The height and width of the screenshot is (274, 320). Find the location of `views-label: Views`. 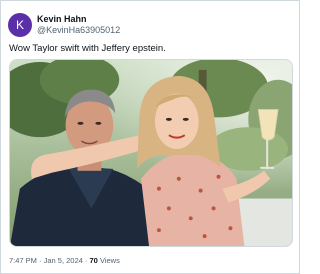

views-label: Views is located at coordinates (109, 260).